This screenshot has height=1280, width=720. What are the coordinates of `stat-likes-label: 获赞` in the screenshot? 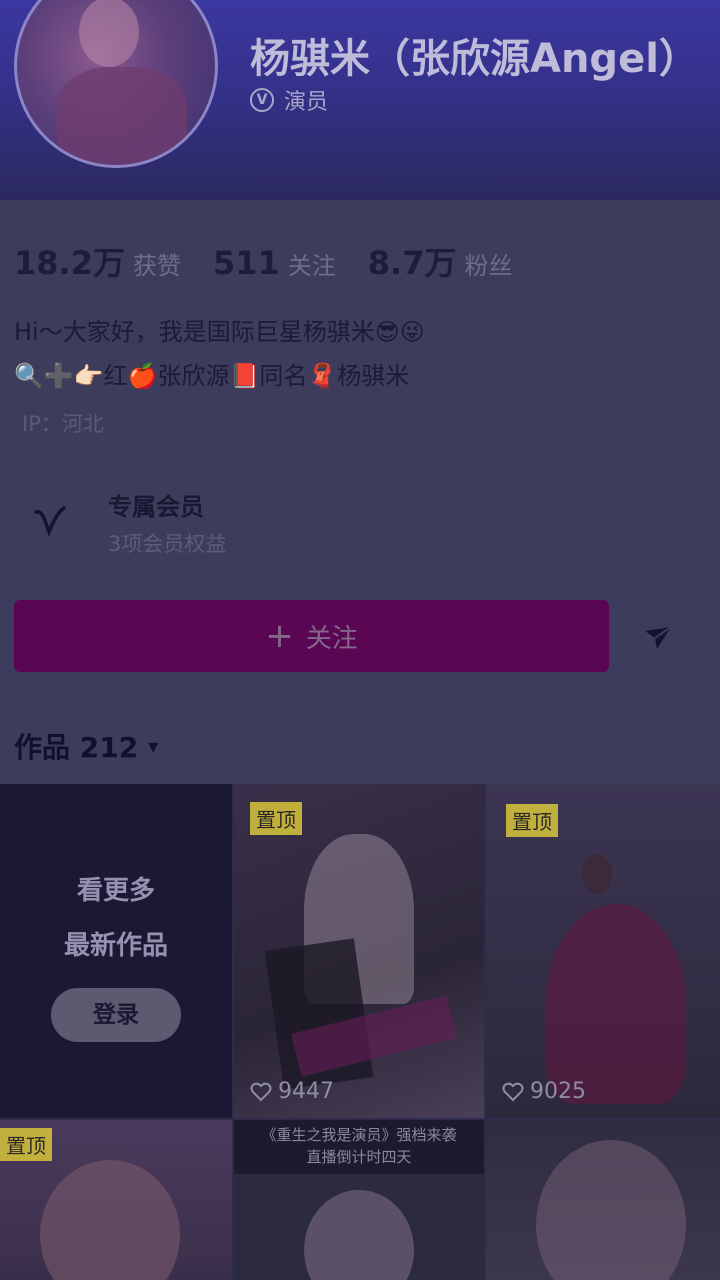 It's located at (156, 266).